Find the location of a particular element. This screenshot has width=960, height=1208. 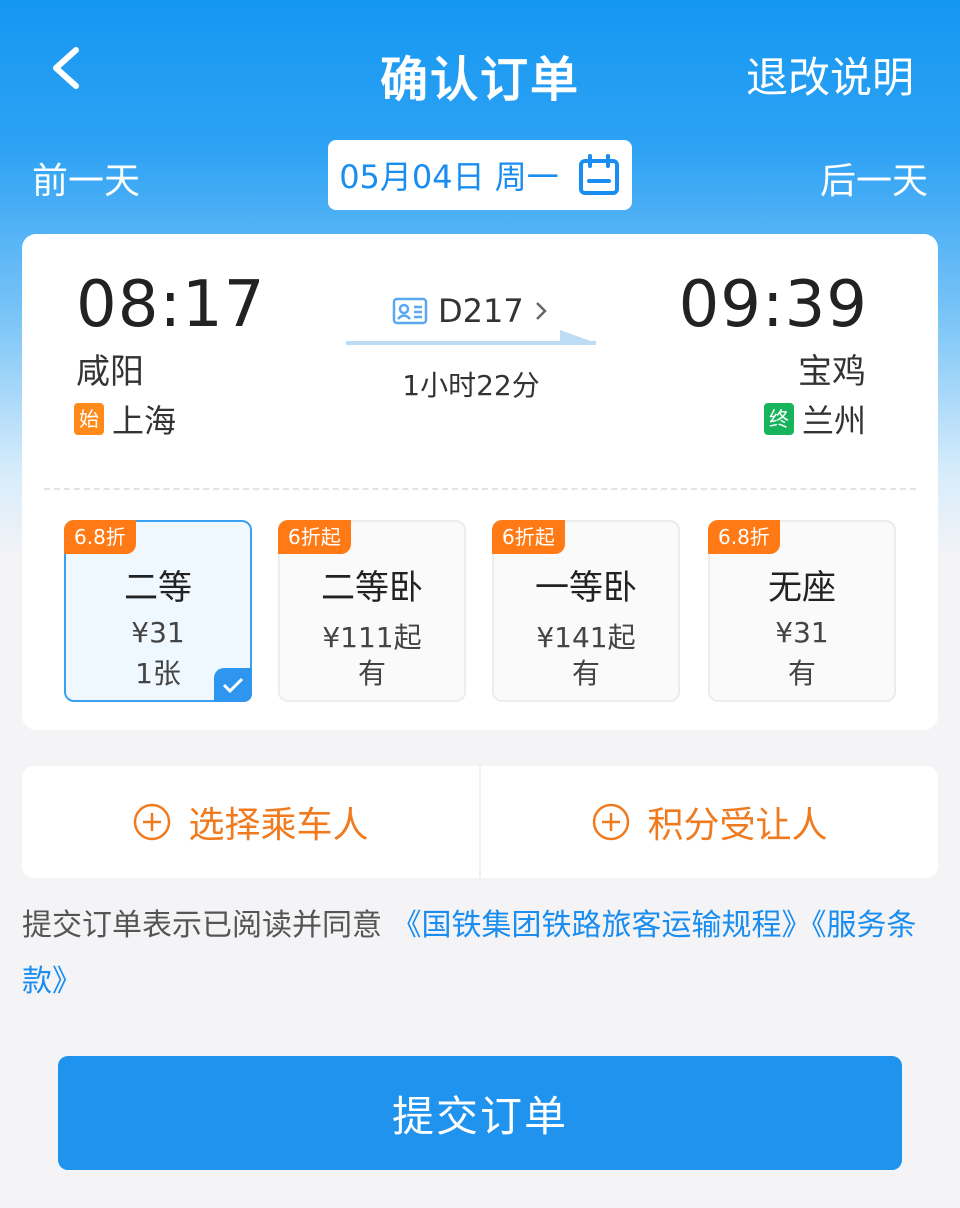

seat-type: 一等卧 is located at coordinates (586, 588).